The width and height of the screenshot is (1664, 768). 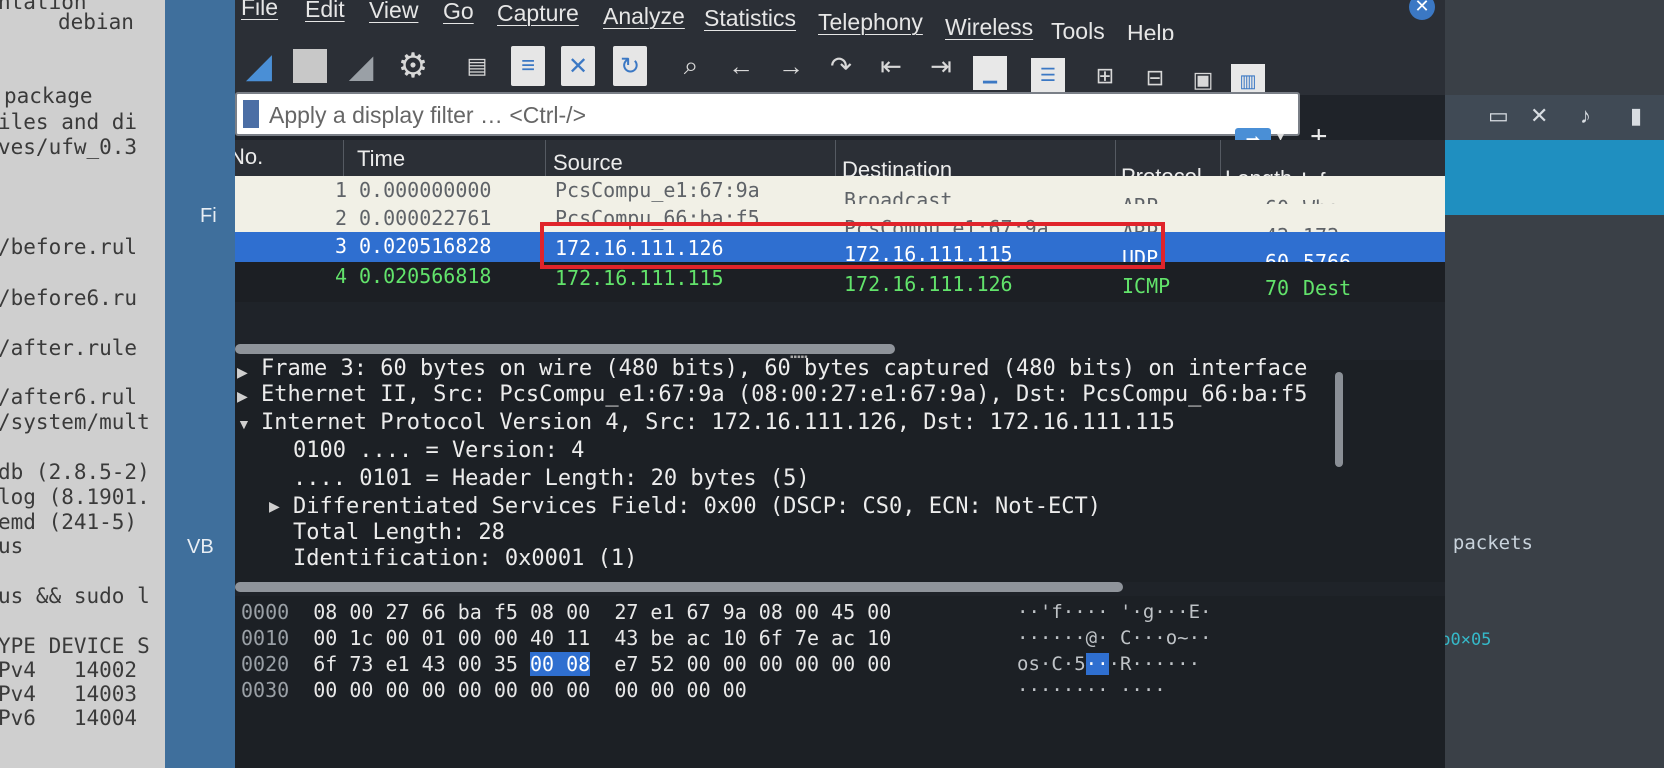 What do you see at coordinates (1636, 116) in the screenshot?
I see `trash-icon: ▮` at bounding box center [1636, 116].